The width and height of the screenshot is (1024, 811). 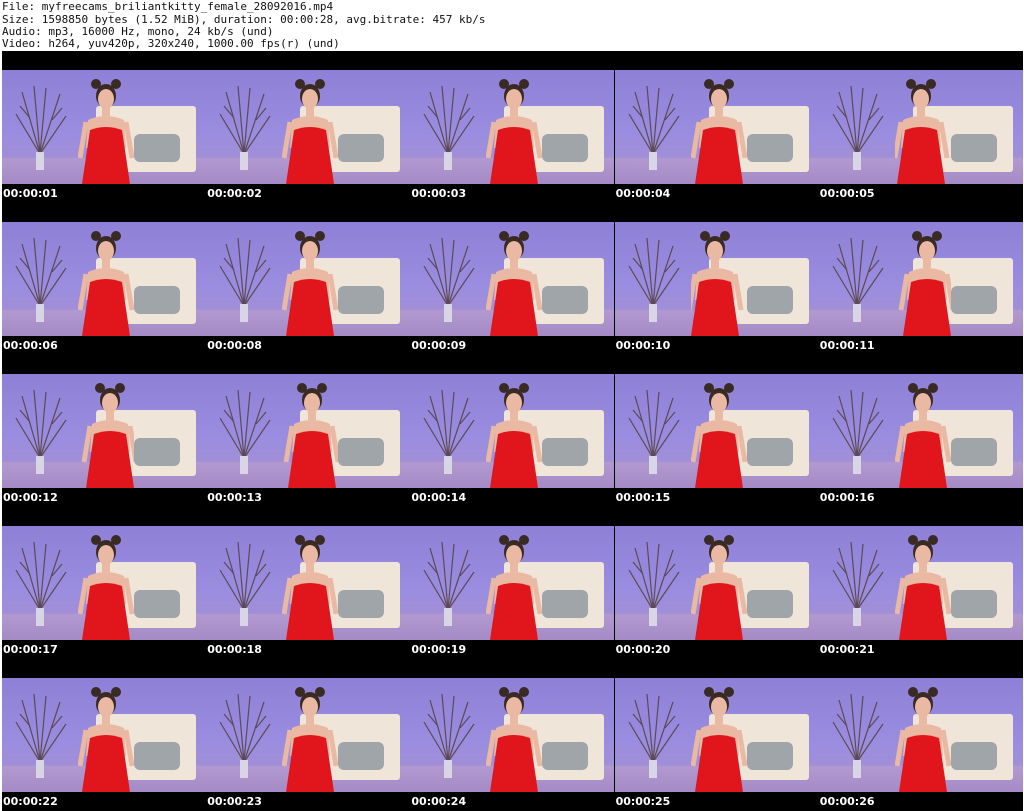 I want to click on thumbnail-frame: 00:00:16, so click(x=920, y=431).